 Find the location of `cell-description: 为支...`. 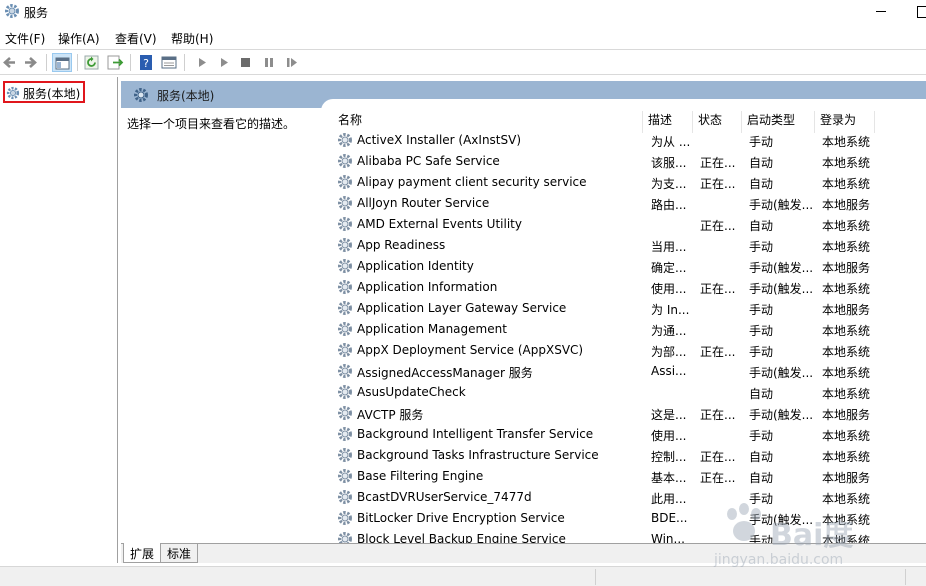

cell-description: 为支... is located at coordinates (669, 184).